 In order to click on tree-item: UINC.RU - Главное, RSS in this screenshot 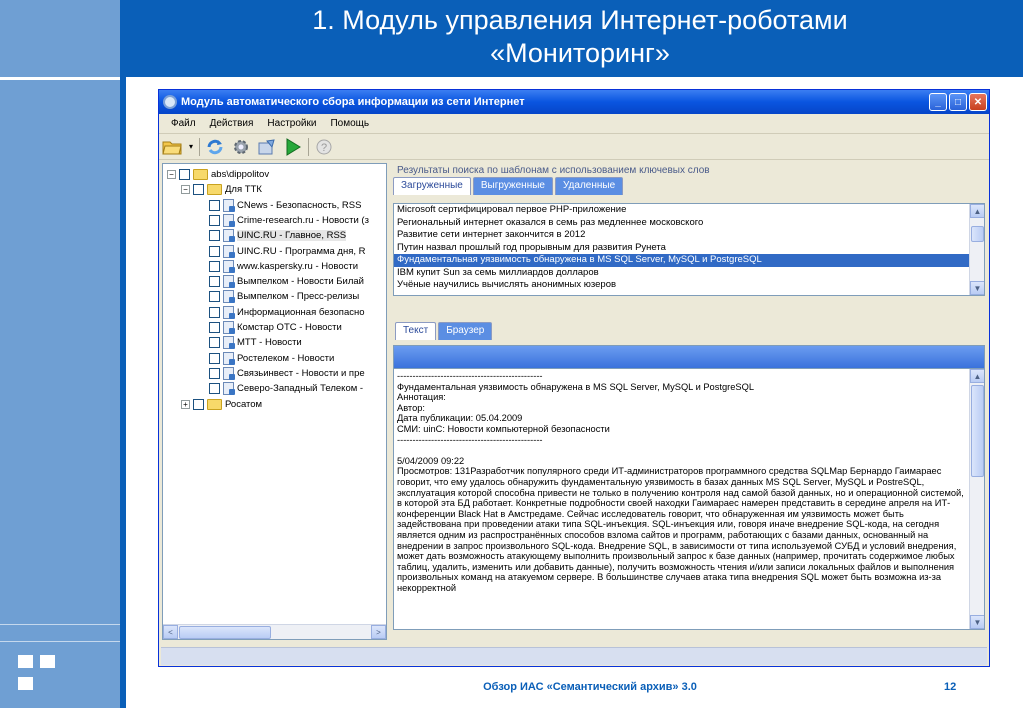, I will do `click(278, 235)`.